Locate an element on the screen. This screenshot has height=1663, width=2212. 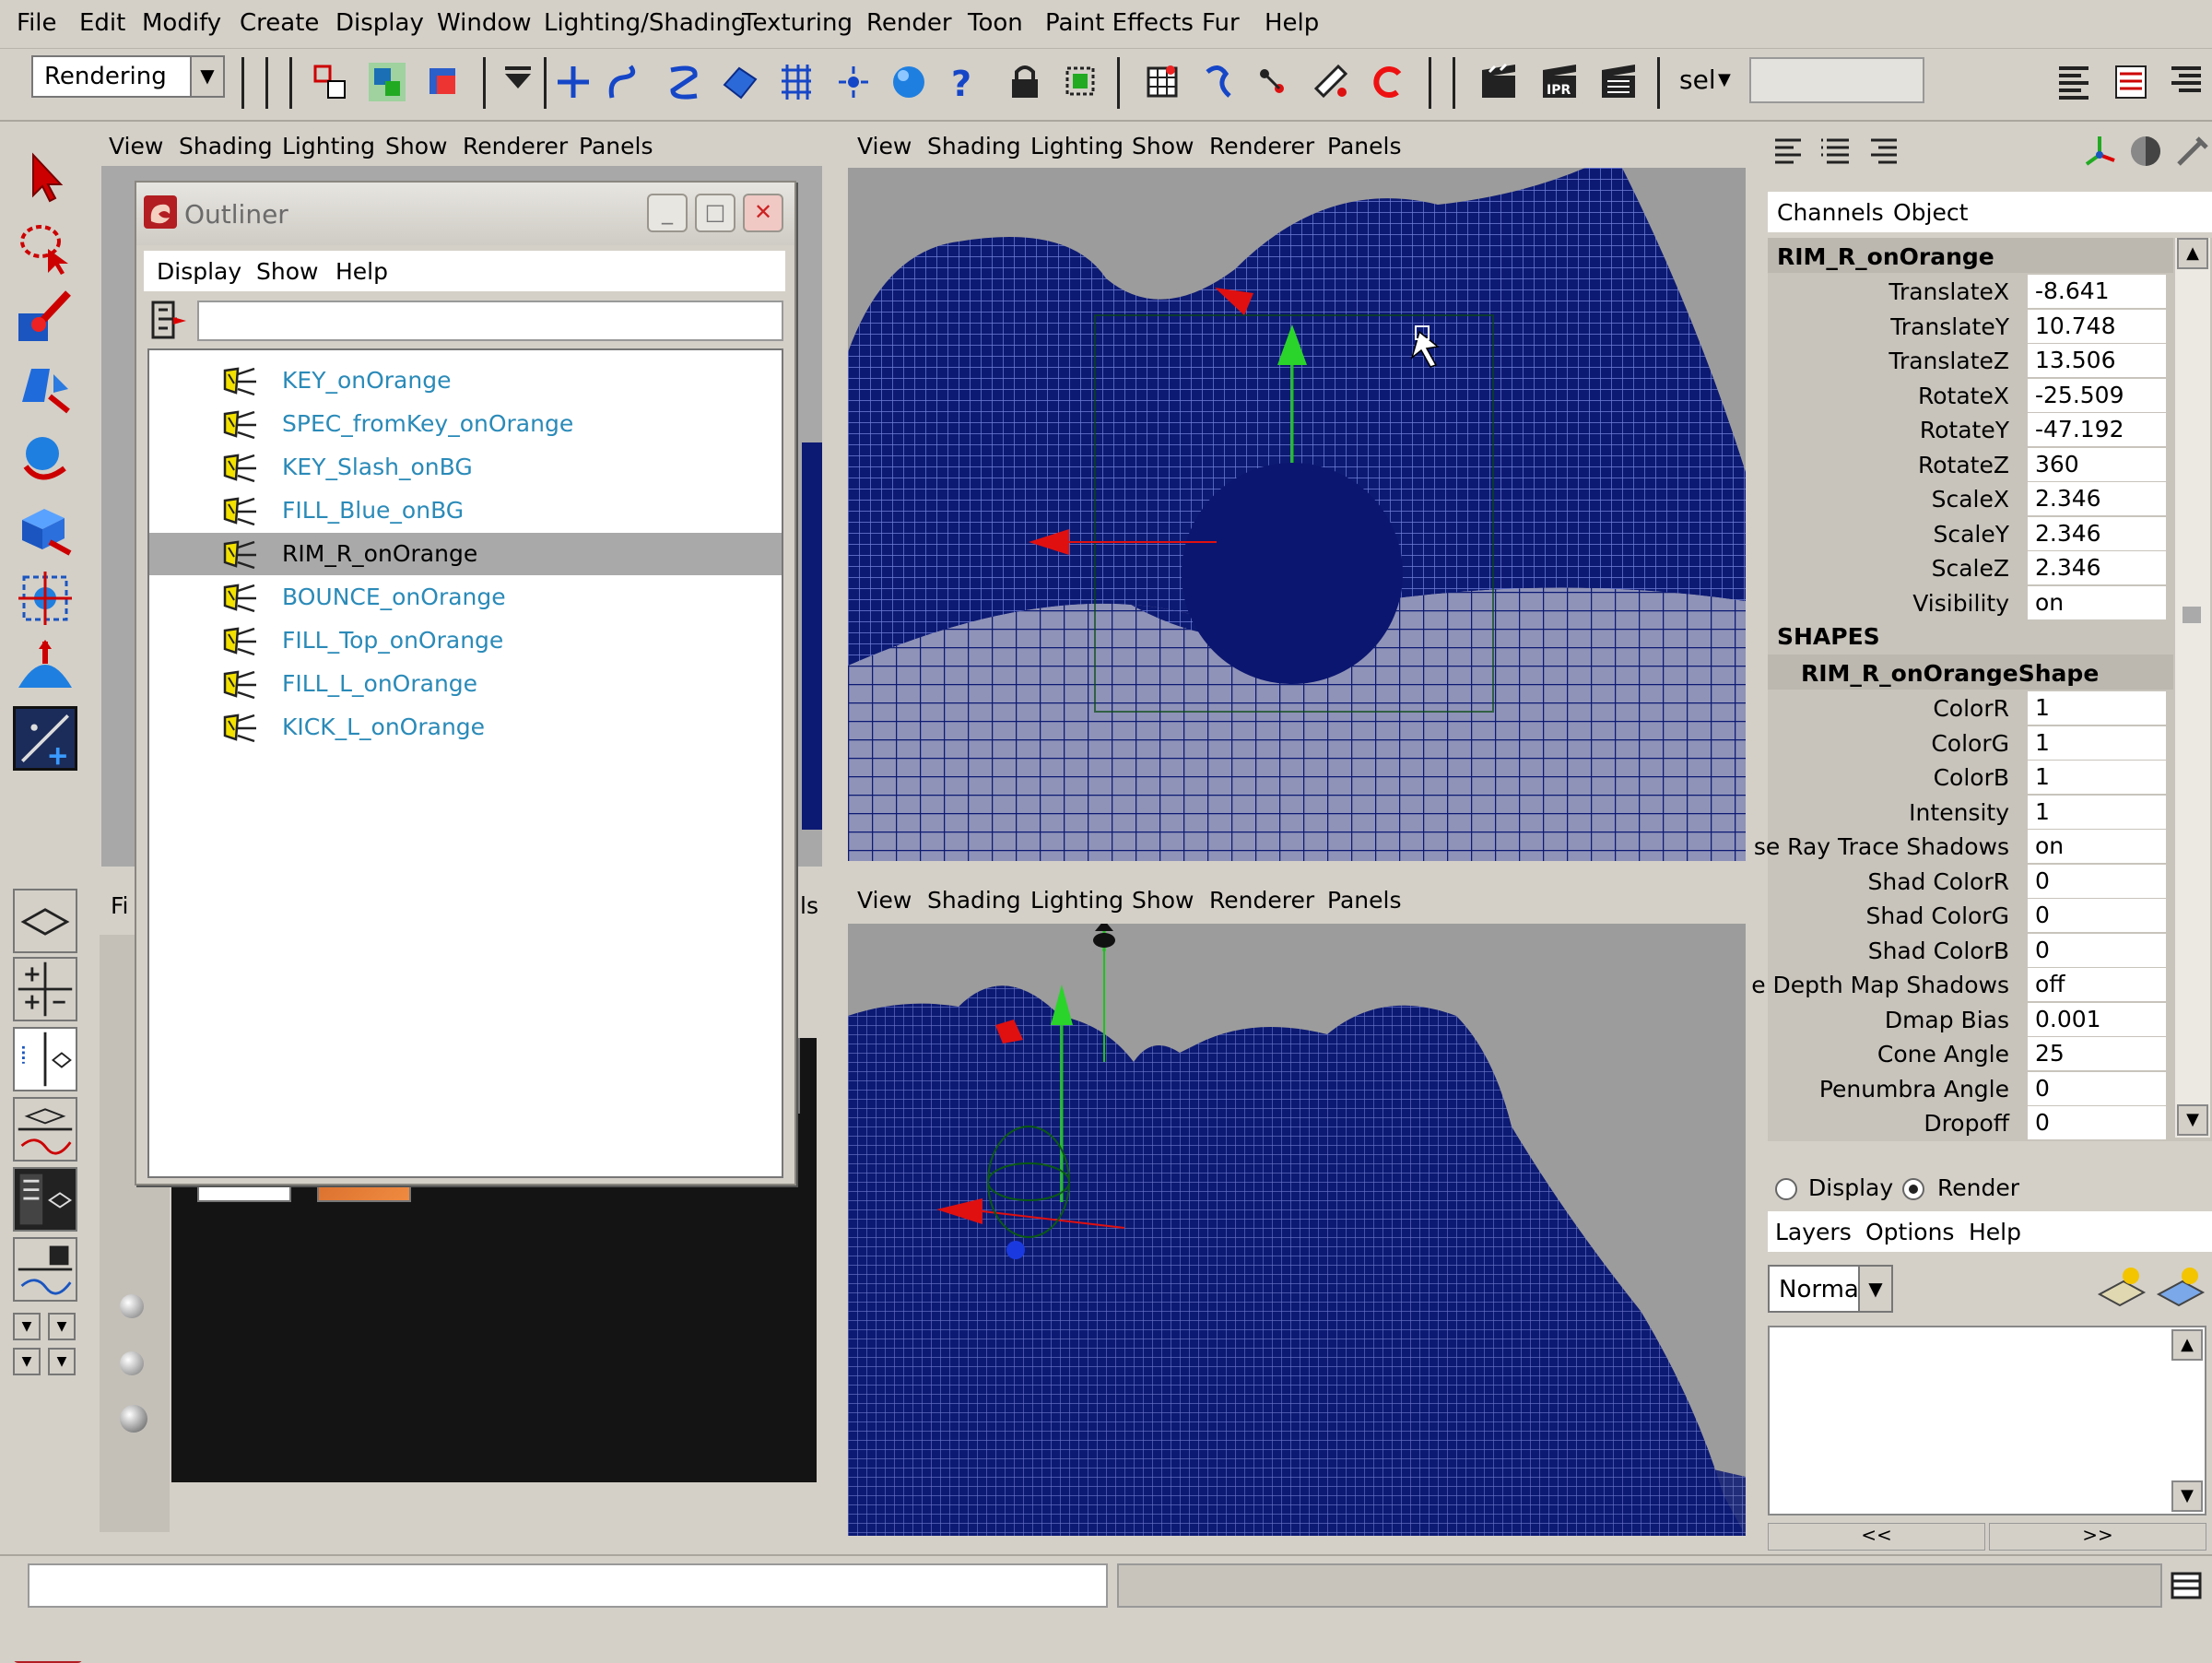
render-radio-label: Render is located at coordinates (1978, 1187).